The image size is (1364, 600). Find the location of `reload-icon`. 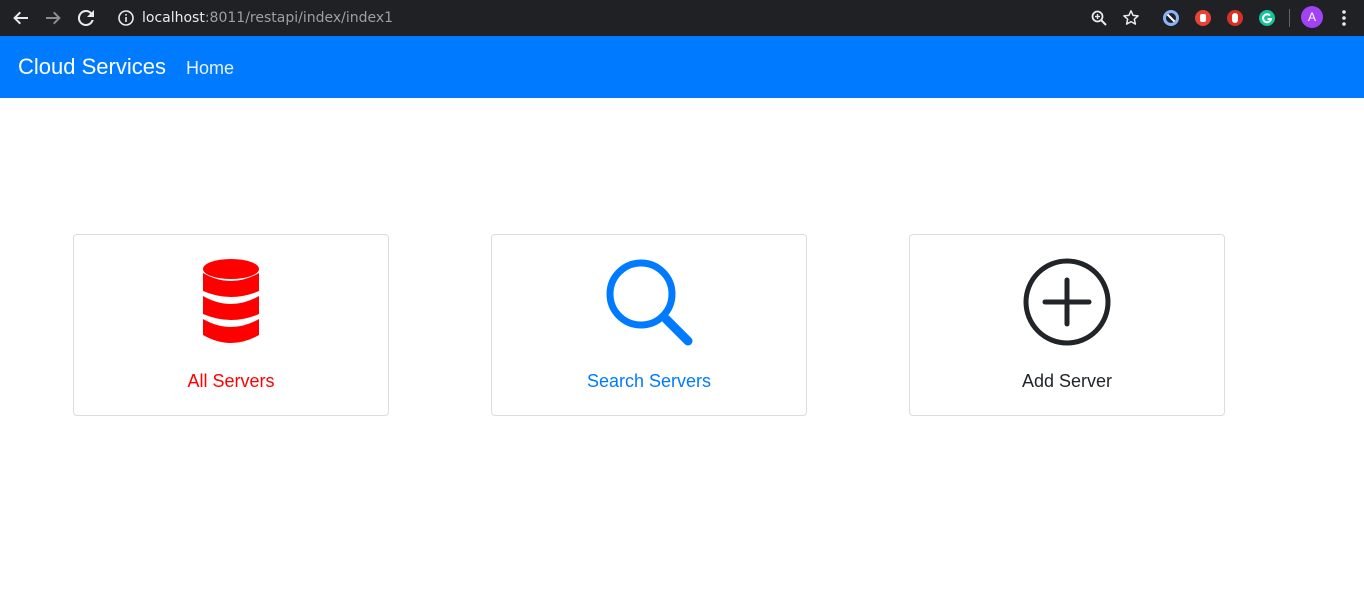

reload-icon is located at coordinates (86, 18).